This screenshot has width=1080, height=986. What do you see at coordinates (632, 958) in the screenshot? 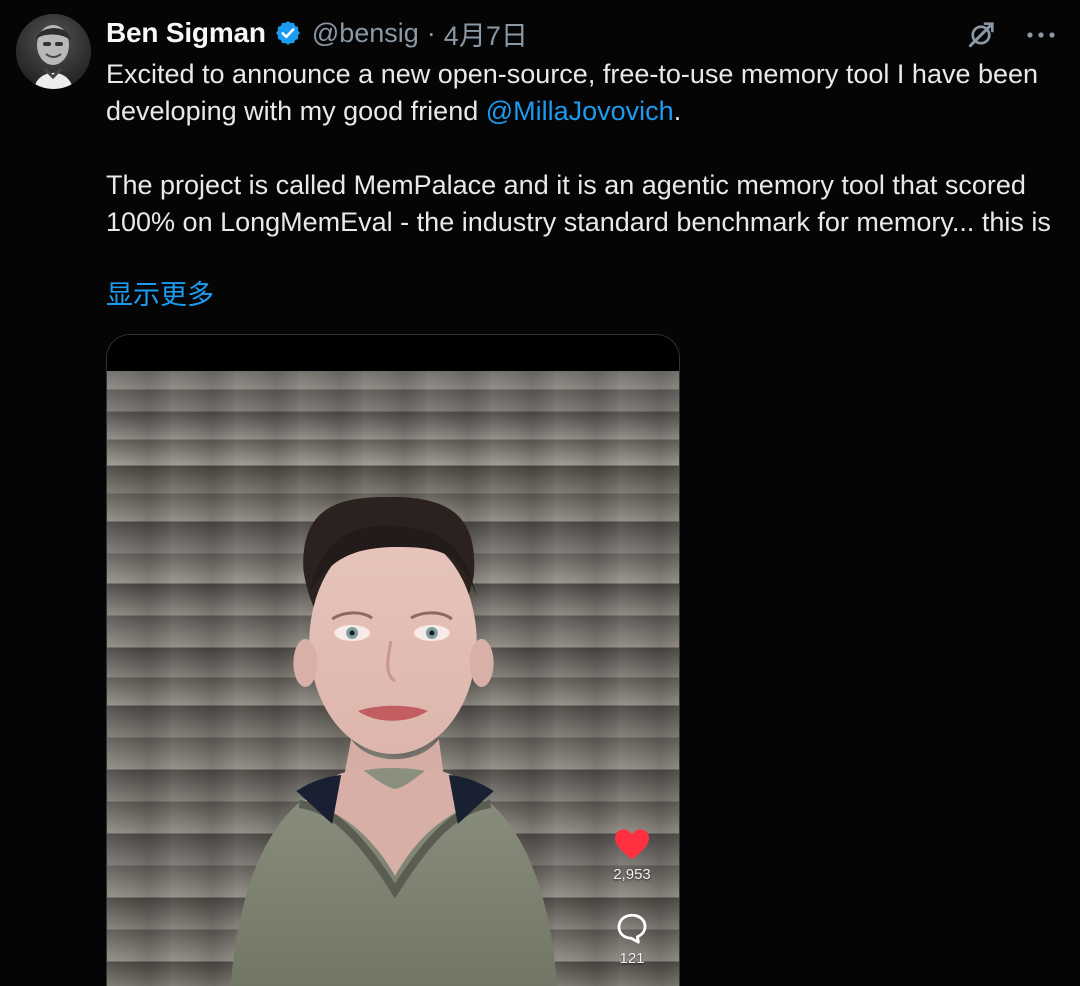
I see `comments-count: 121` at bounding box center [632, 958].